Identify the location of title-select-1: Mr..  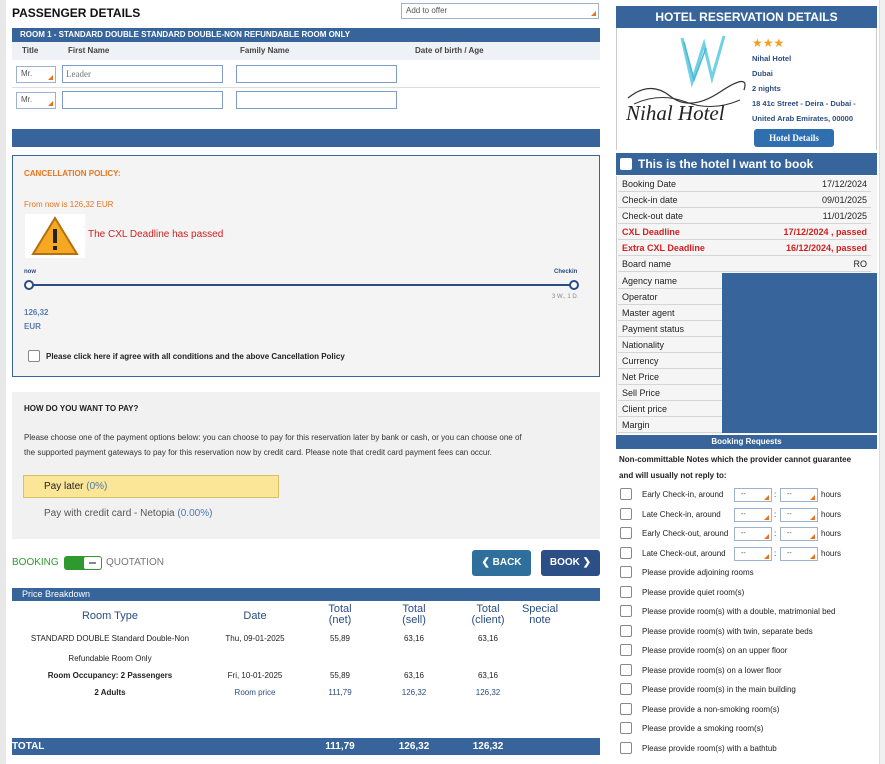
(36, 74).